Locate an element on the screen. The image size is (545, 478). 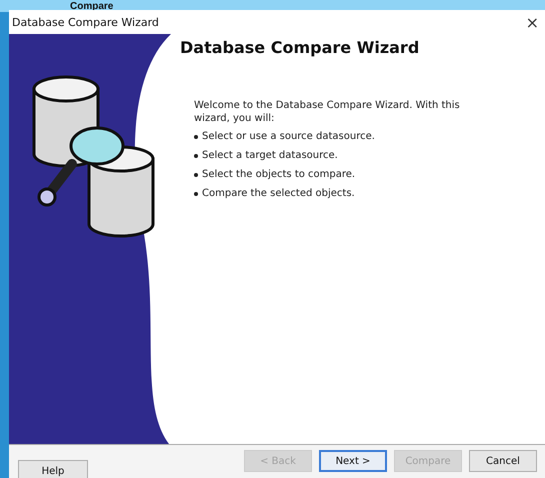
background-window-title: Compare is located at coordinates (92, 6).